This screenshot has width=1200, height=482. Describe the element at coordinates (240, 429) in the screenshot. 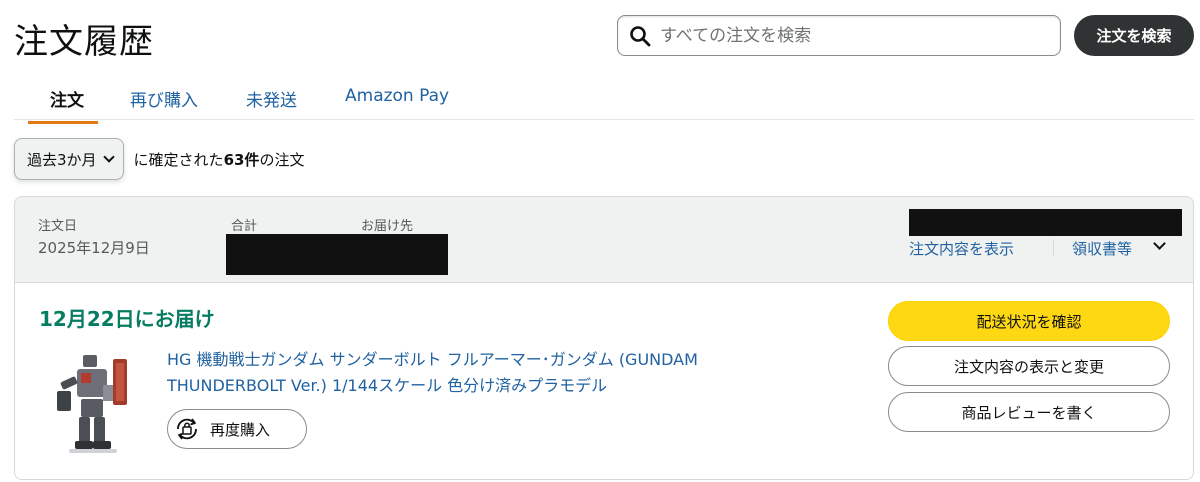

I see `buy-again-label: 再度購入` at that location.